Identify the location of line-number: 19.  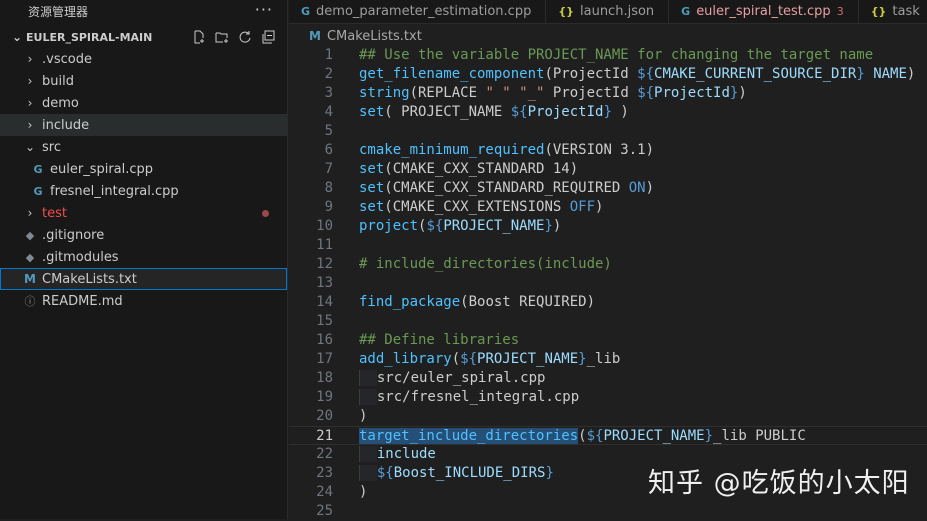
(324, 397).